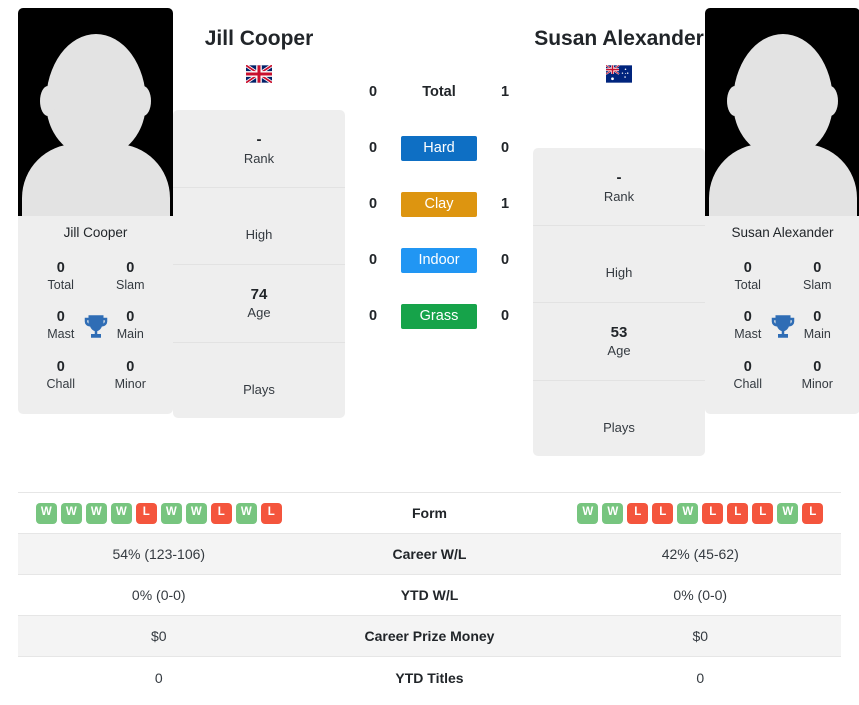 Image resolution: width=859 pixels, height=705 pixels. What do you see at coordinates (95, 112) in the screenshot?
I see `left-player-avatar` at bounding box center [95, 112].